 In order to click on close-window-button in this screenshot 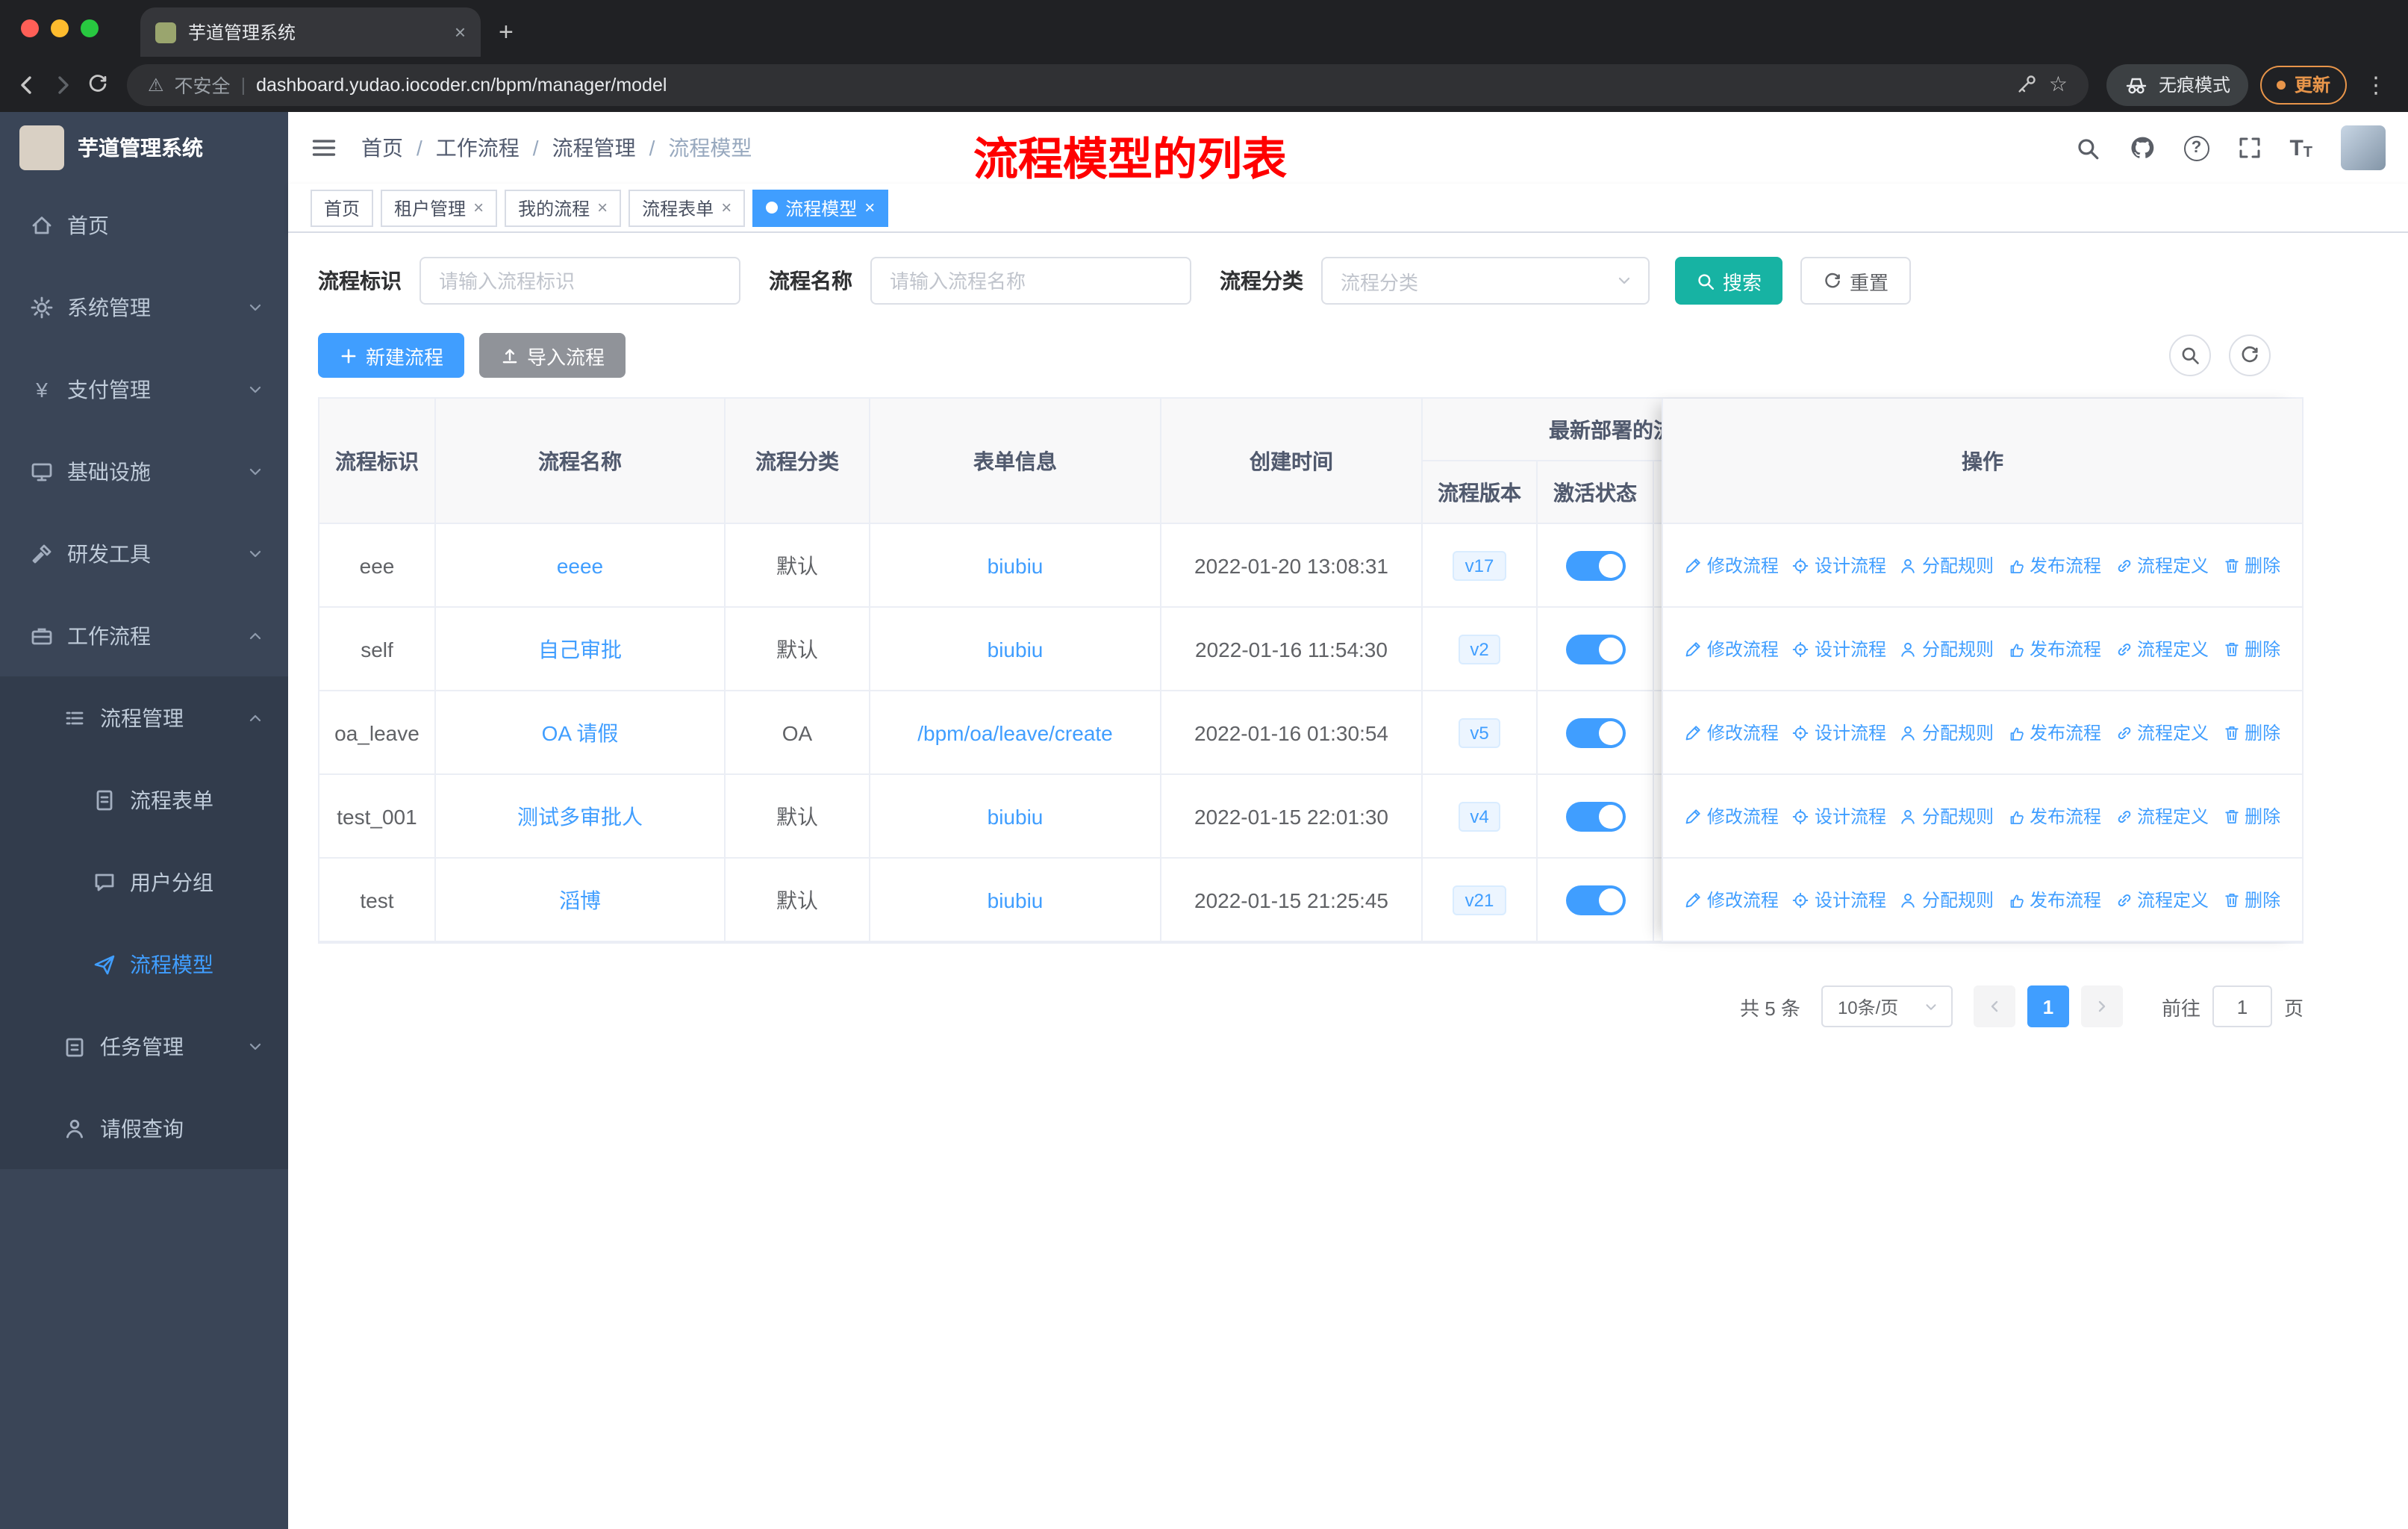, I will do `click(30, 28)`.